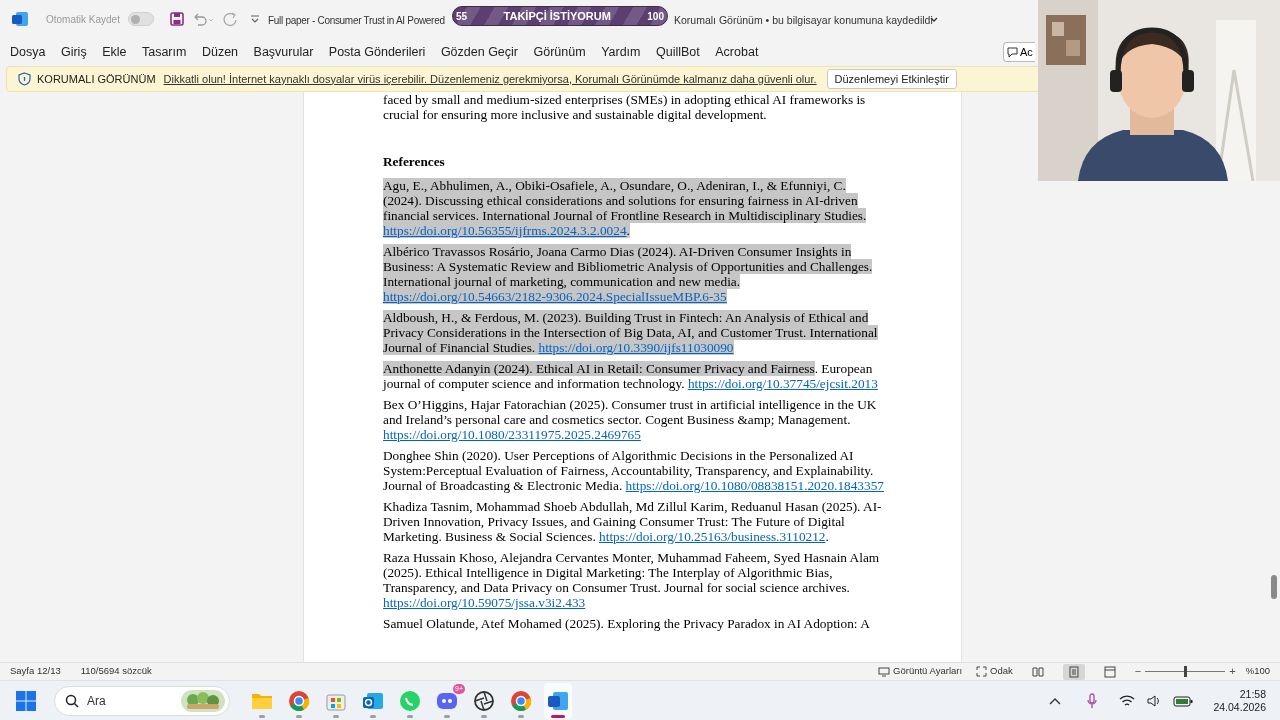 This screenshot has width=1280, height=720. I want to click on wifi-icon, so click(1127, 700).